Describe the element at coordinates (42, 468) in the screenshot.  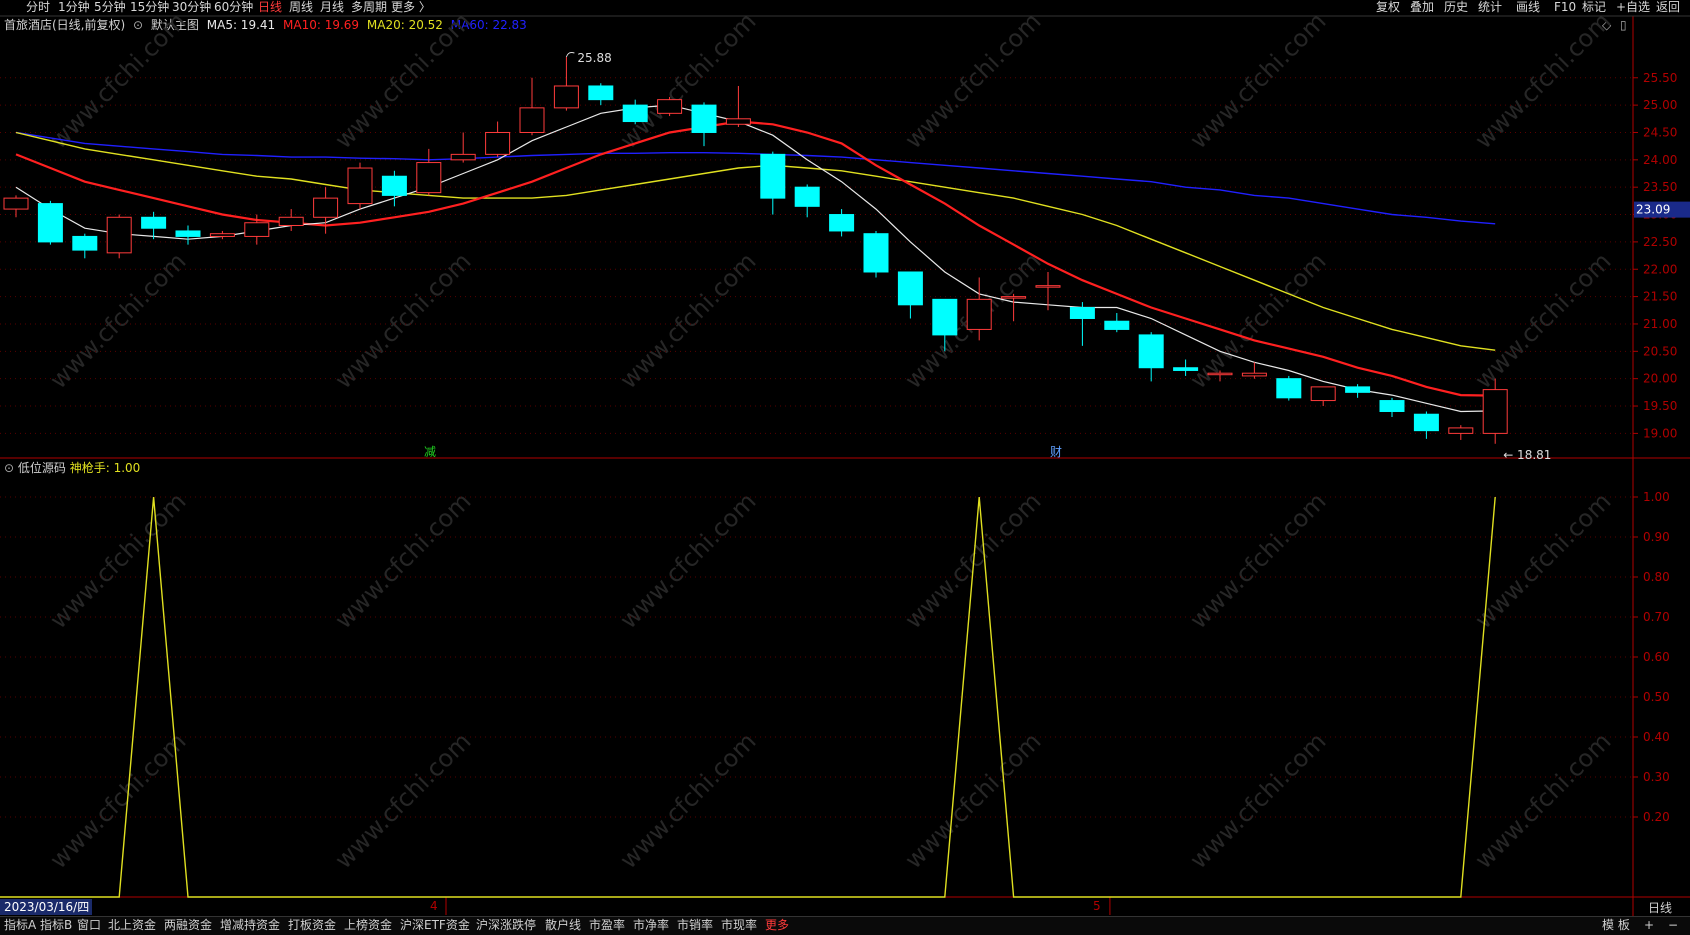
I see `indicator-name: 低位源码` at that location.